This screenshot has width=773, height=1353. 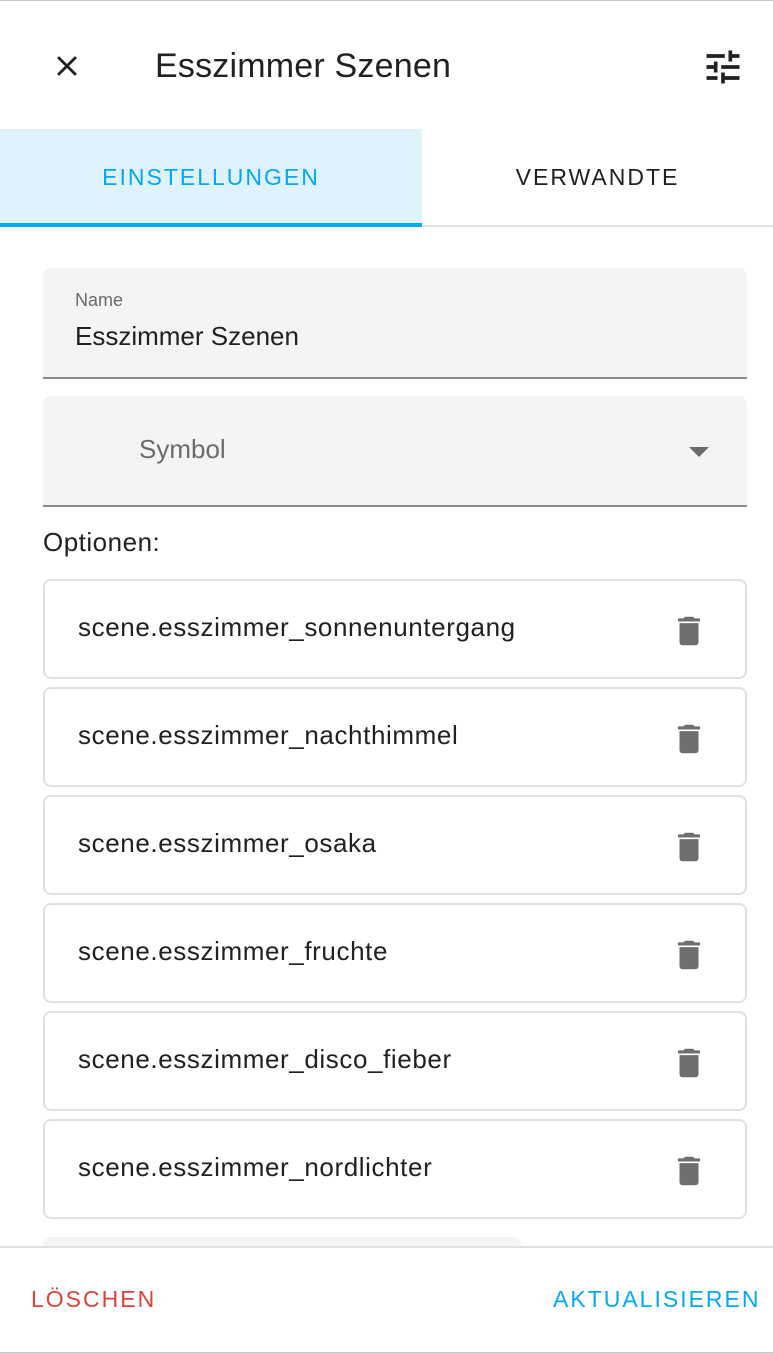 What do you see at coordinates (99, 300) in the screenshot?
I see `name-field-label: Name` at bounding box center [99, 300].